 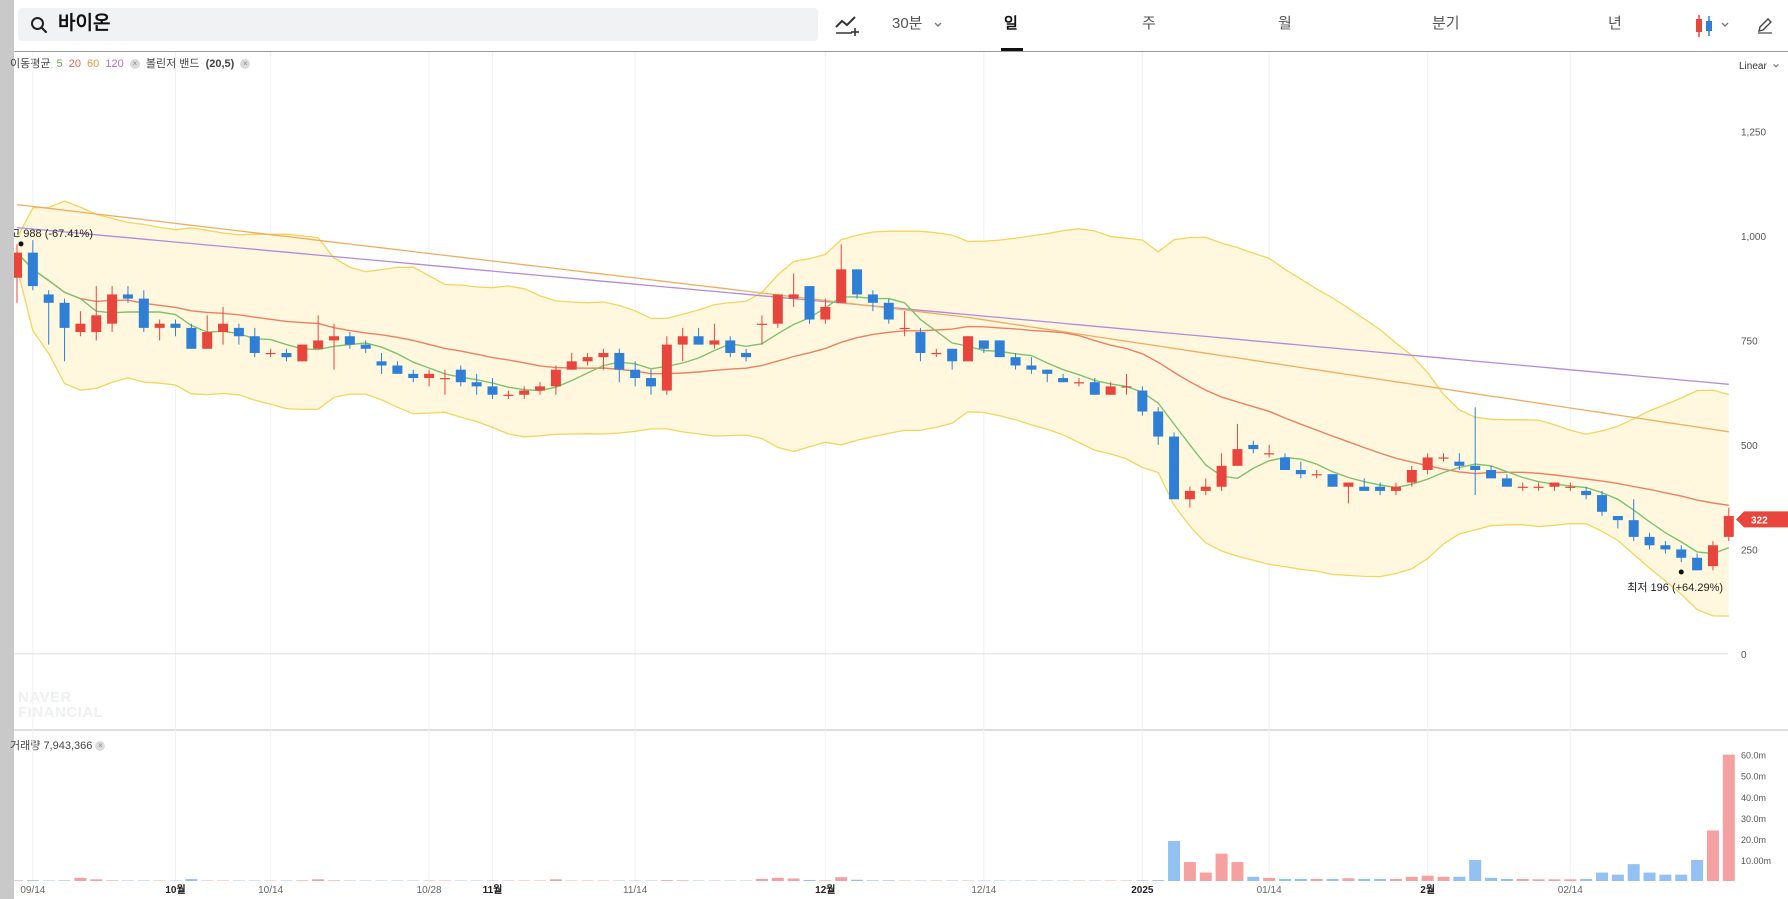 I want to click on remove-ma-close-icon: ×, so click(x=134, y=64).